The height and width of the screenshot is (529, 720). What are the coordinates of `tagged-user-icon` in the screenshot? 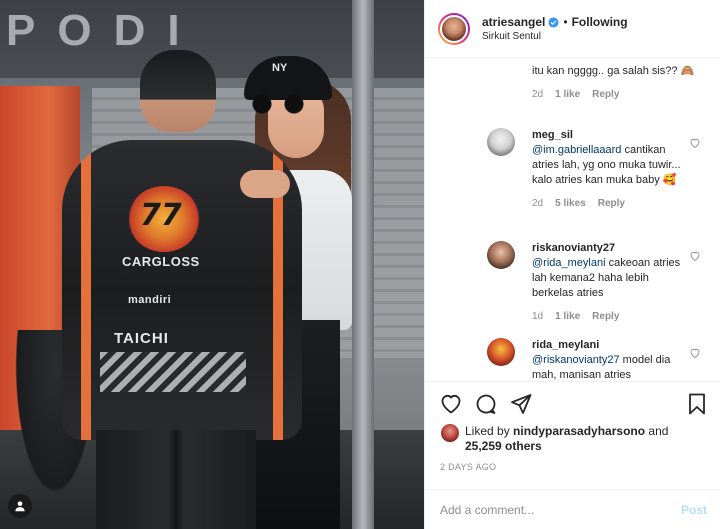 It's located at (20, 506).